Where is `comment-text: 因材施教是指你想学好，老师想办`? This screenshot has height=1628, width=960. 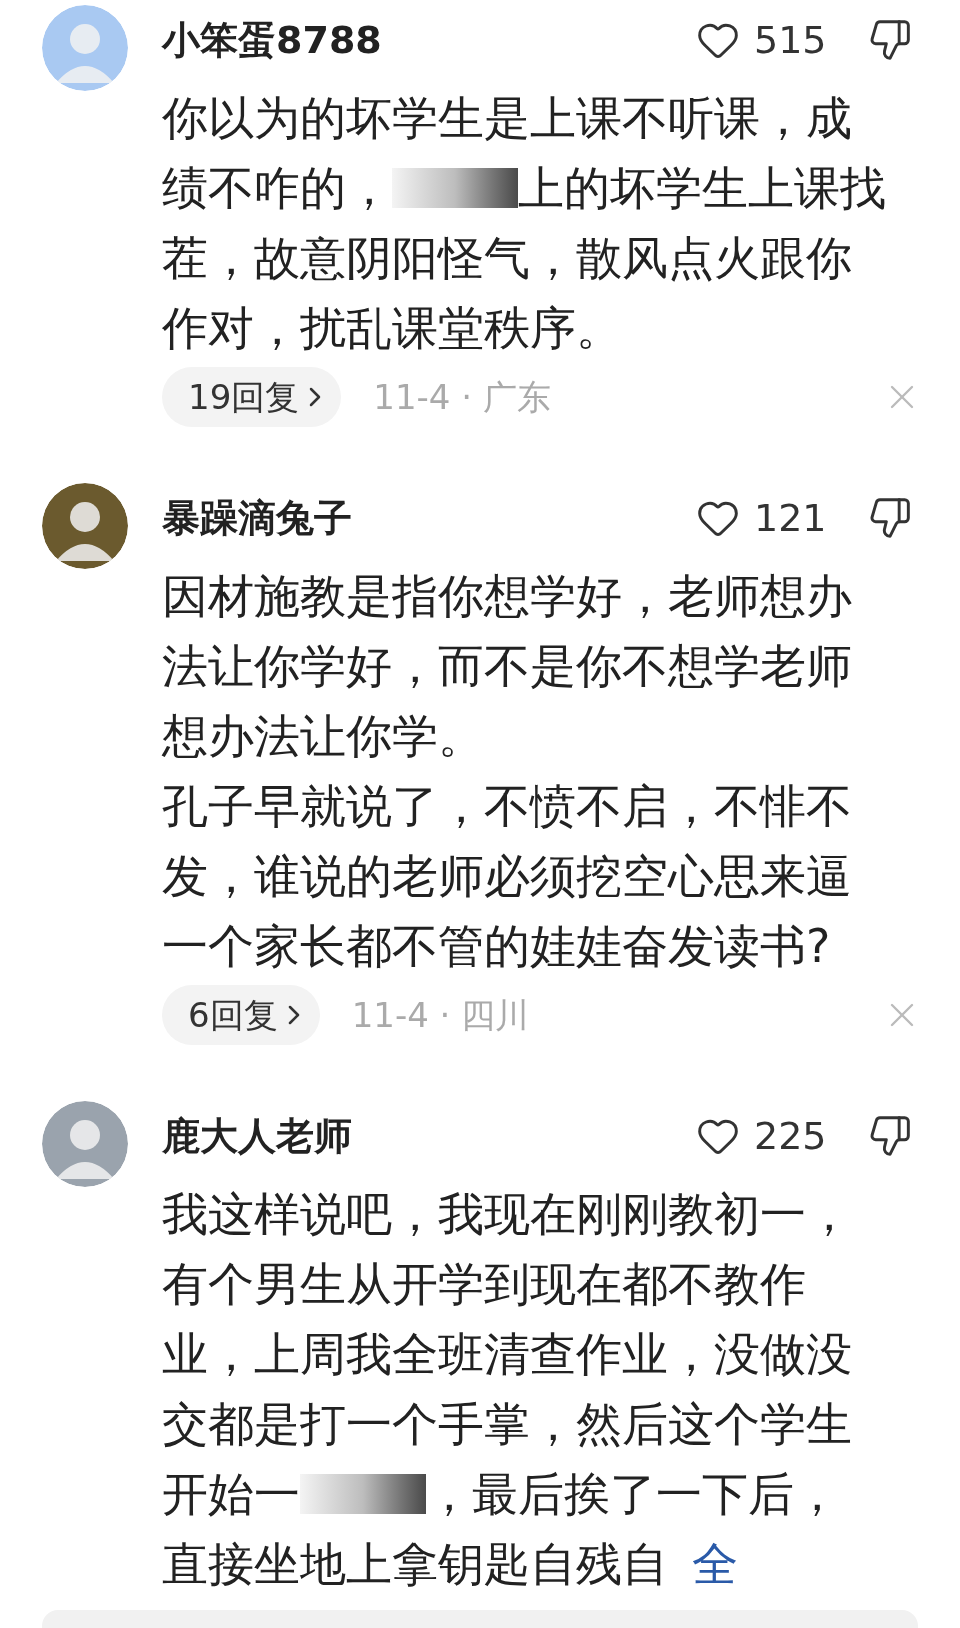
comment-text: 因材施教是指你想学好，老师想办 is located at coordinates (507, 596).